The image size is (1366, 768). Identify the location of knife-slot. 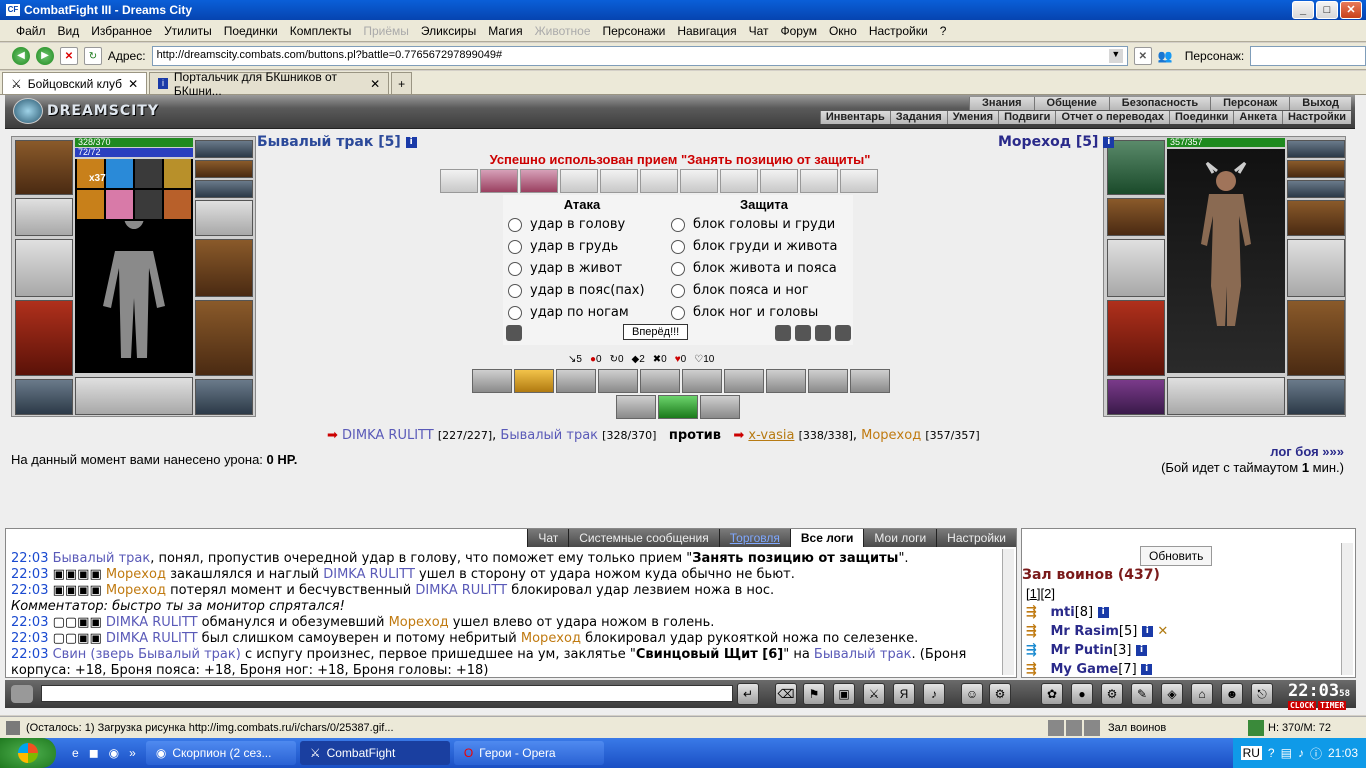
(1316, 268).